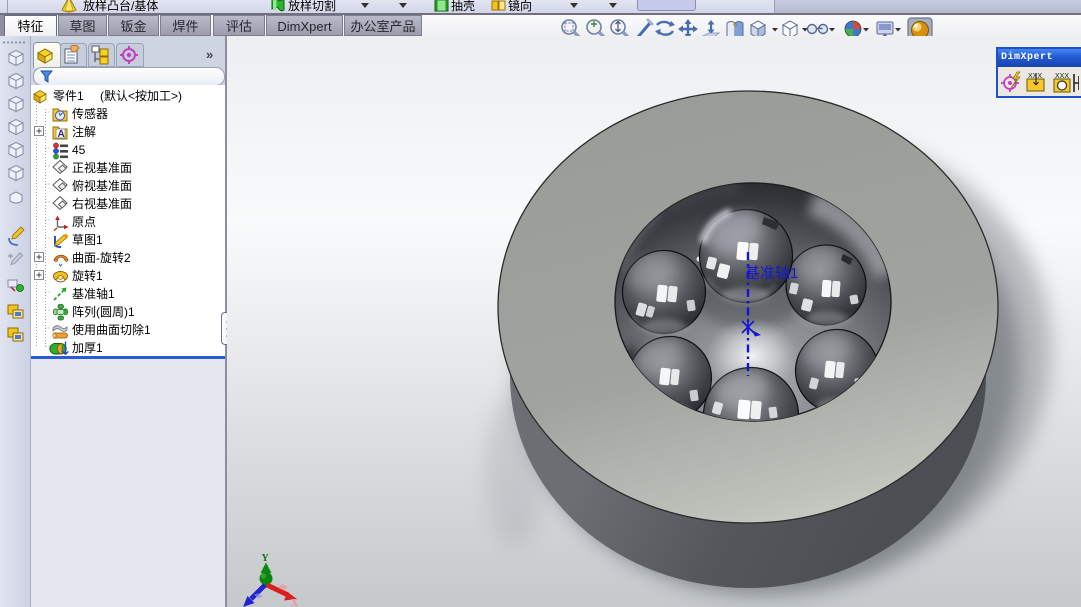  What do you see at coordinates (87, 275) in the screenshot?
I see `svg-text: 旋转1` at bounding box center [87, 275].